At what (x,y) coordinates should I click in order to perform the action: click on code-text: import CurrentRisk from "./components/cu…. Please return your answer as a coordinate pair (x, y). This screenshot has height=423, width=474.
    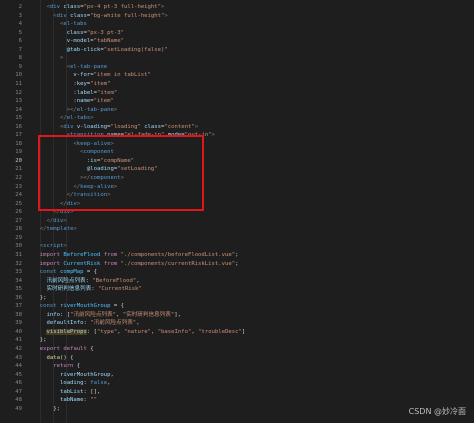
    Looking at the image, I should click on (139, 263).